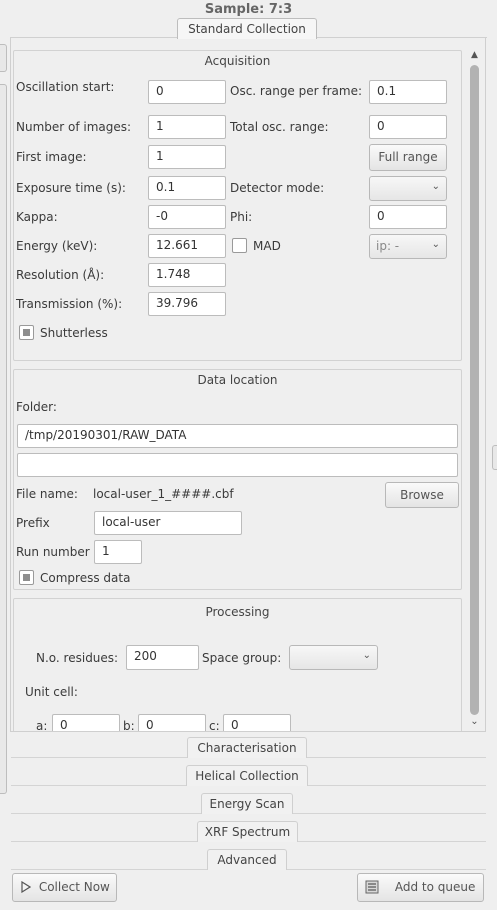  Describe the element at coordinates (237, 436) in the screenshot. I see `folder-input: /tmp/20190301/RAW_DATA` at that location.